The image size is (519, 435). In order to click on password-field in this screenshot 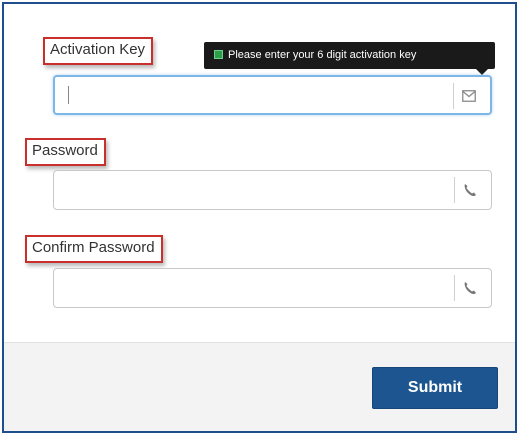, I will do `click(272, 190)`.